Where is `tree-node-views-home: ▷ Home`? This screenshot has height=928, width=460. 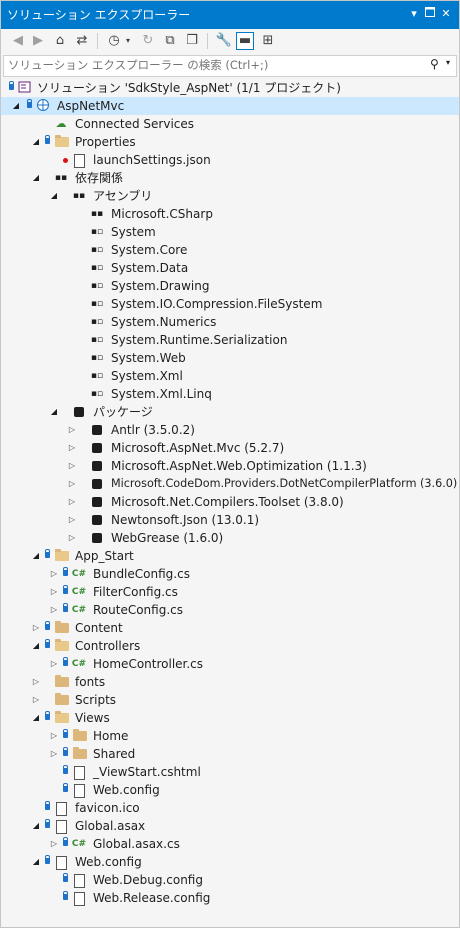
tree-node-views-home: ▷ Home is located at coordinates (230, 736).